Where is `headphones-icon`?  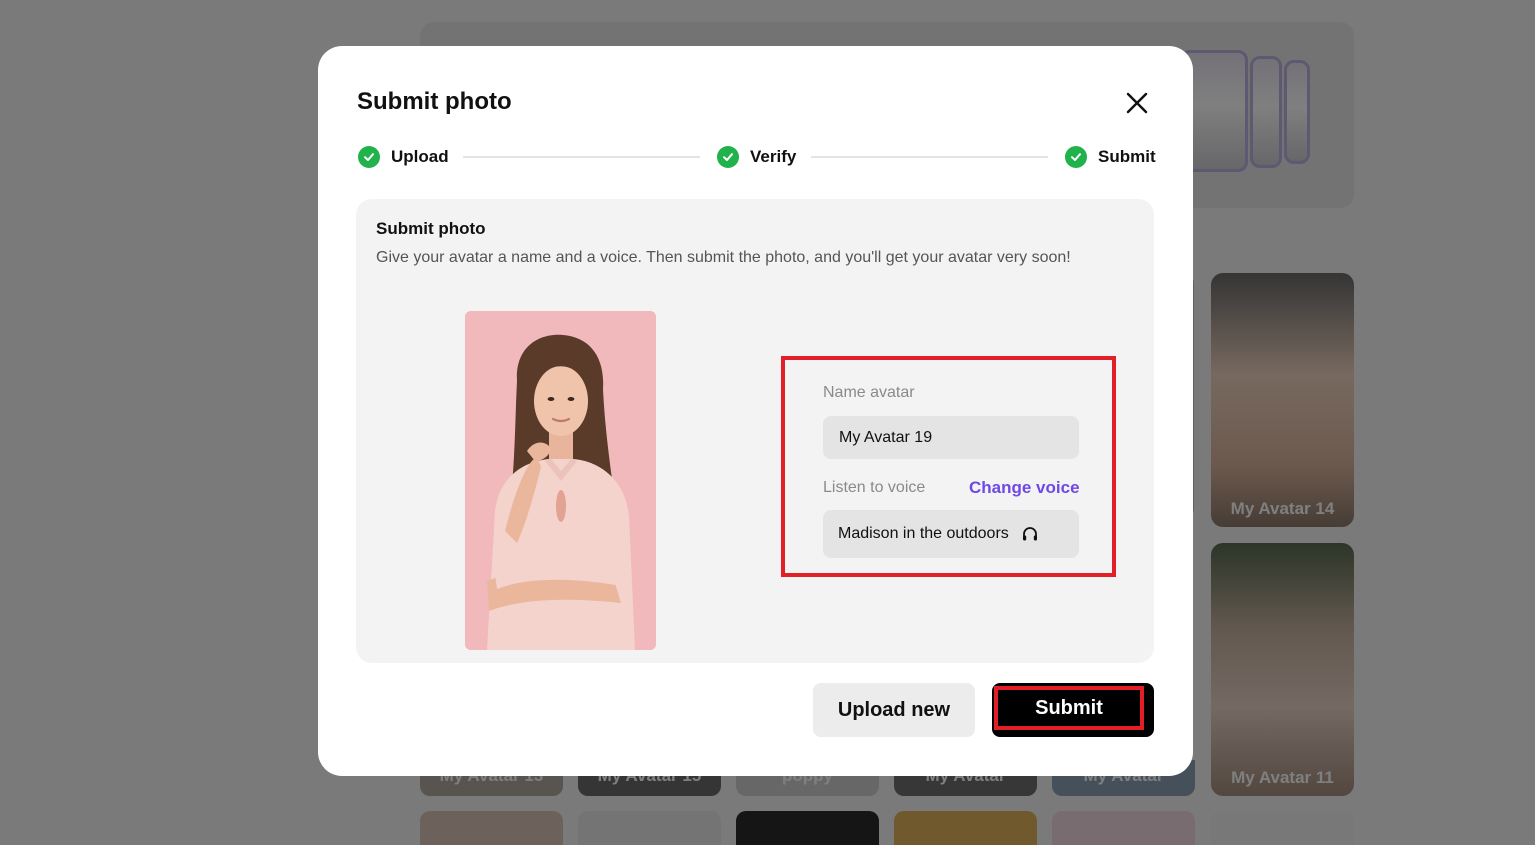 headphones-icon is located at coordinates (1029, 534).